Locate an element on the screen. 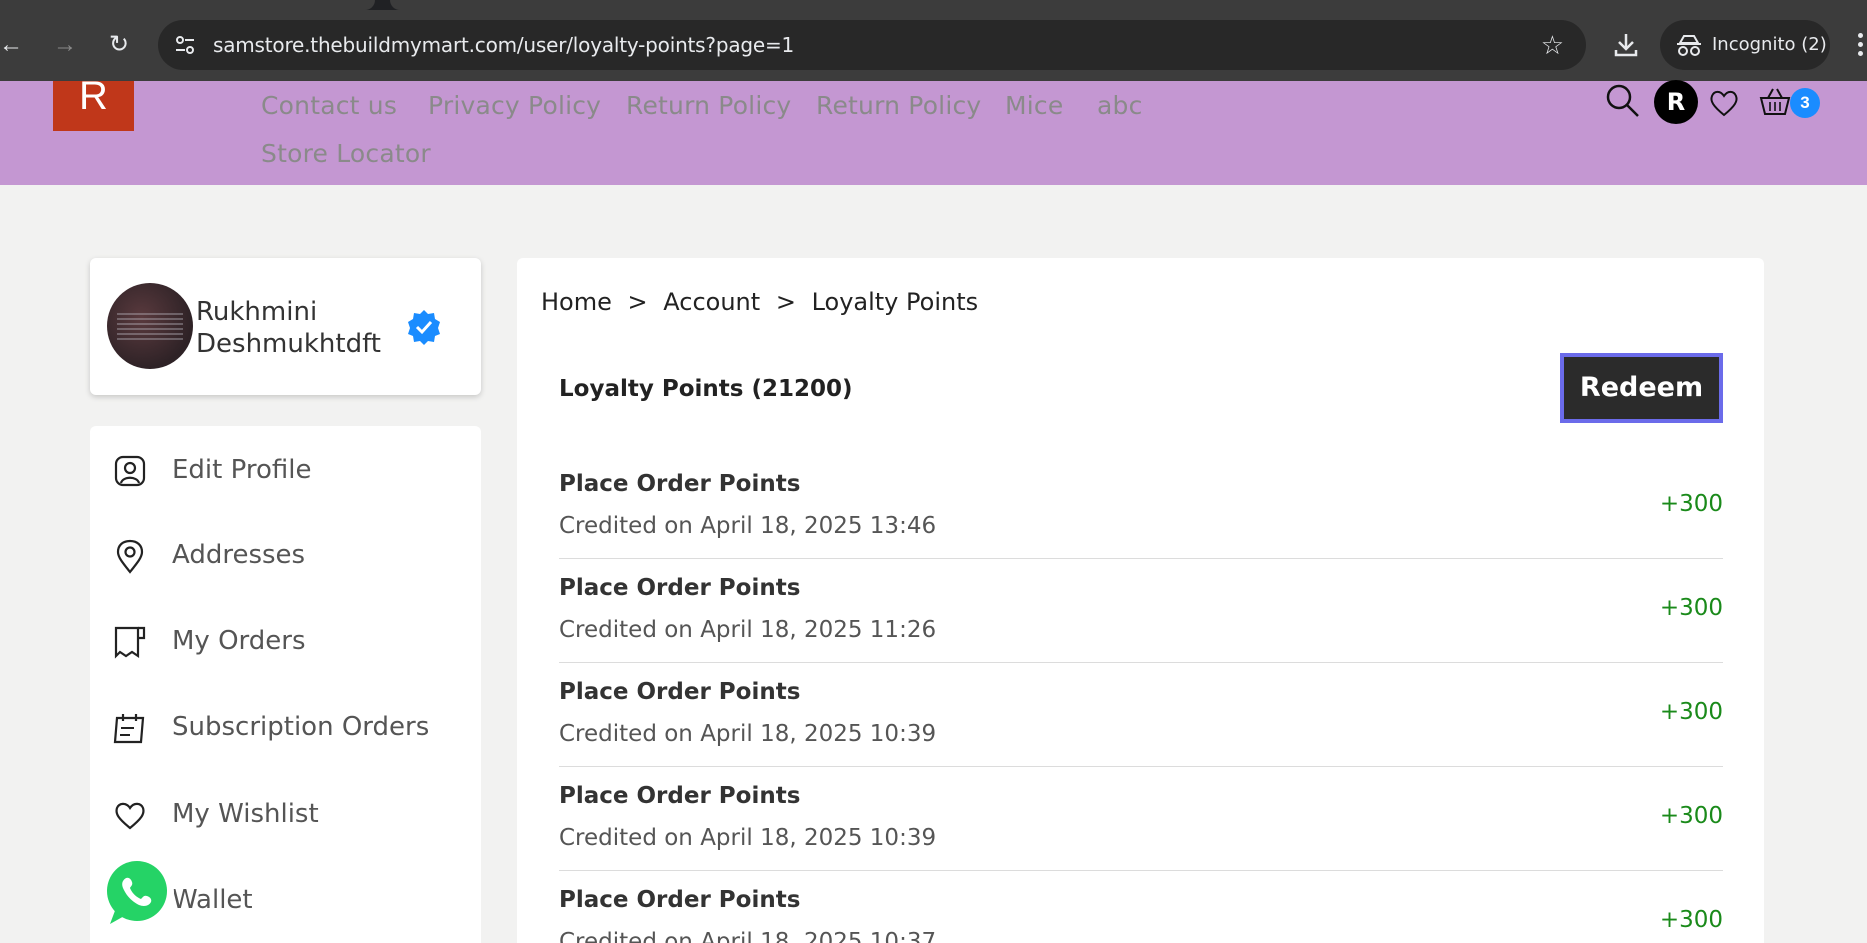 Image resolution: width=1867 pixels, height=943 pixels. menu-item-subscription-orders: Subscription Orders is located at coordinates (292, 728).